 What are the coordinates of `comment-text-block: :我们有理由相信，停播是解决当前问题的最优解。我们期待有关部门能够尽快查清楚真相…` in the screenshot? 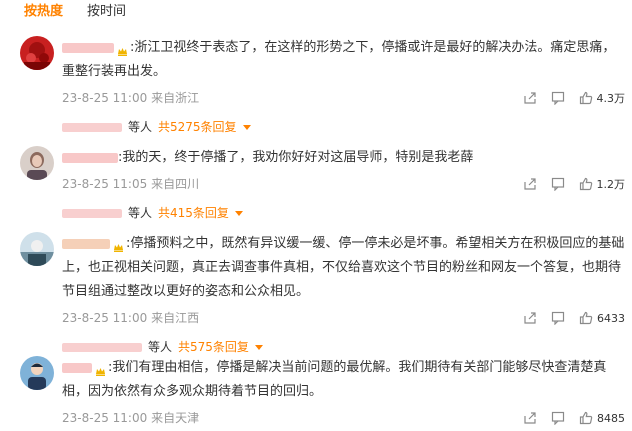 It's located at (343, 380).